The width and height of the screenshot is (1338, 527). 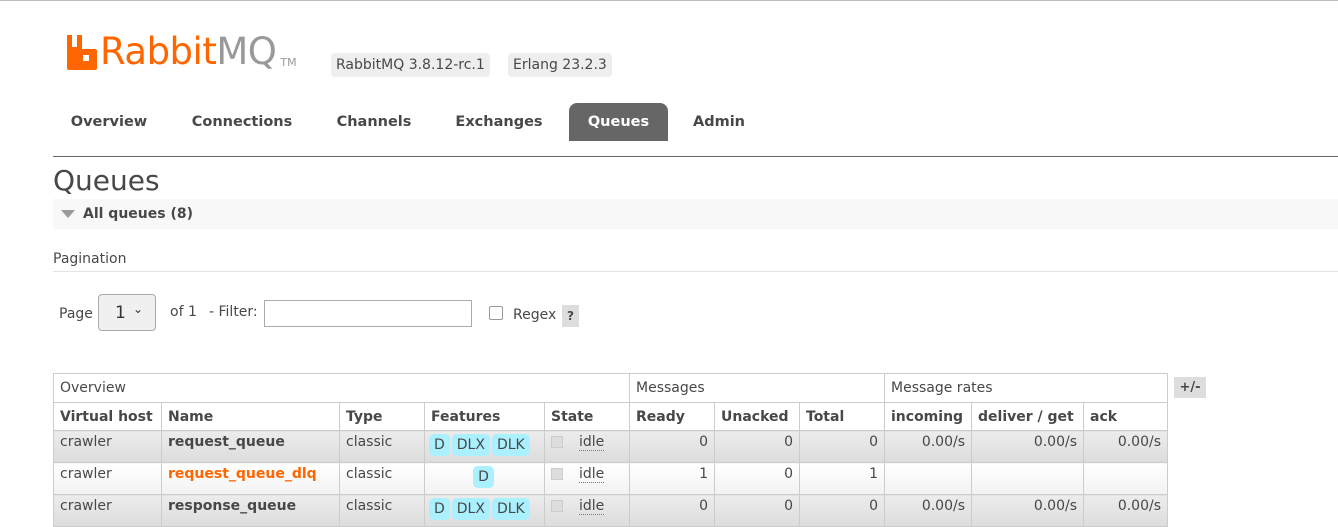 What do you see at coordinates (757, 416) in the screenshot?
I see `col-unacked: Unacked` at bounding box center [757, 416].